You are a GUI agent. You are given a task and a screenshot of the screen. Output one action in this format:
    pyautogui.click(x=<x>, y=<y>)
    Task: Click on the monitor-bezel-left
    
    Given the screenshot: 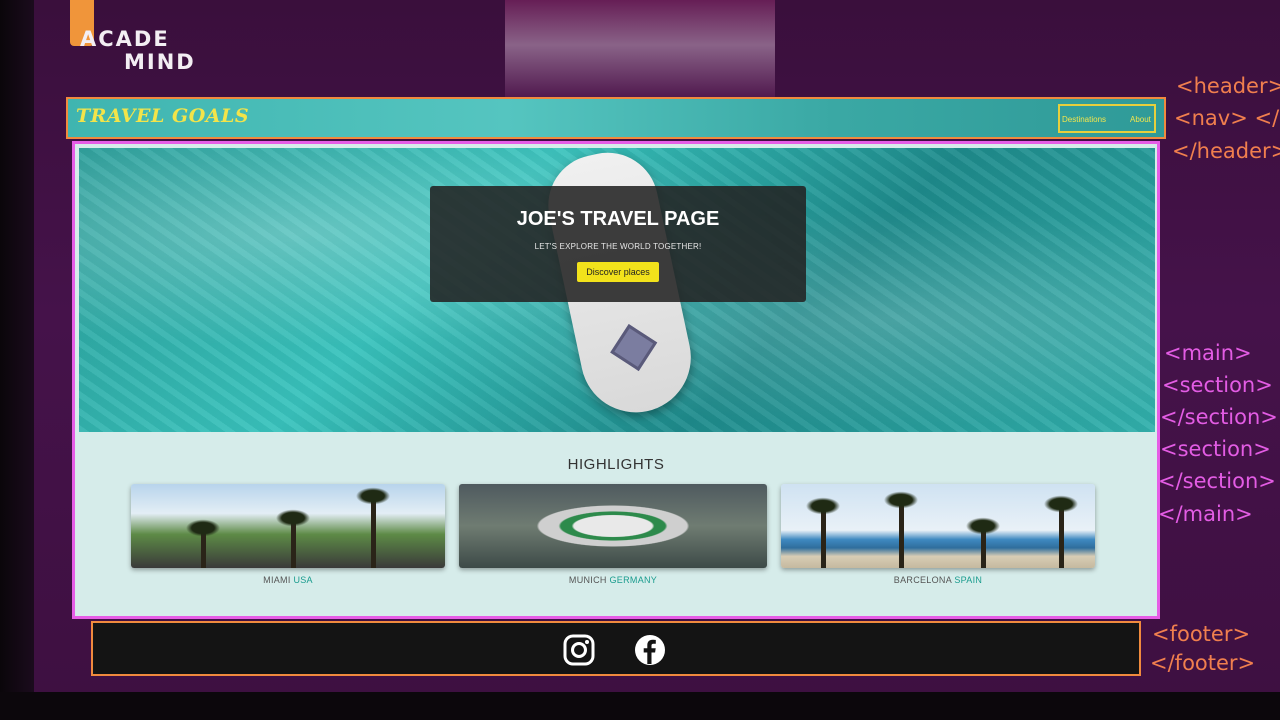 What is the action you would take?
    pyautogui.click(x=17, y=360)
    